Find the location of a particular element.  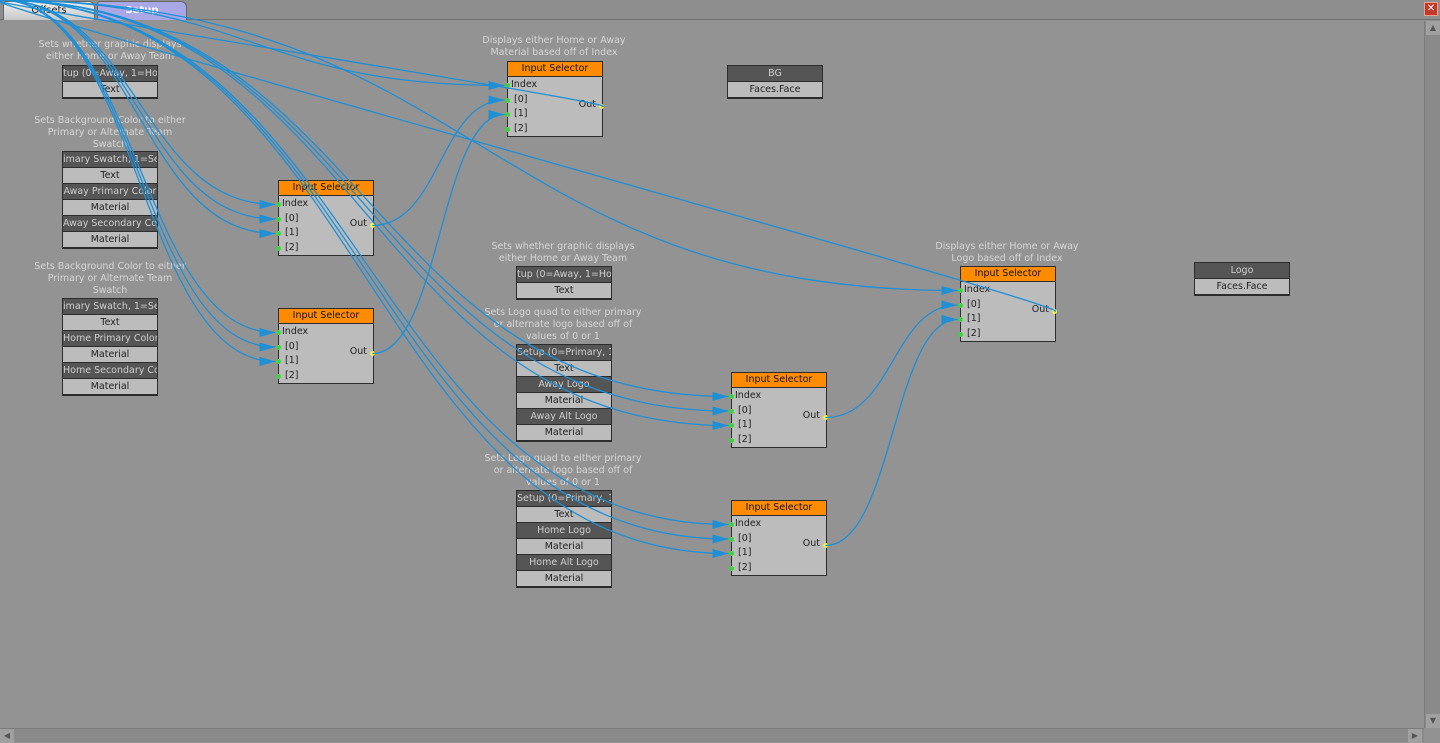

node-header: Away Primary Color is located at coordinates (110, 192).